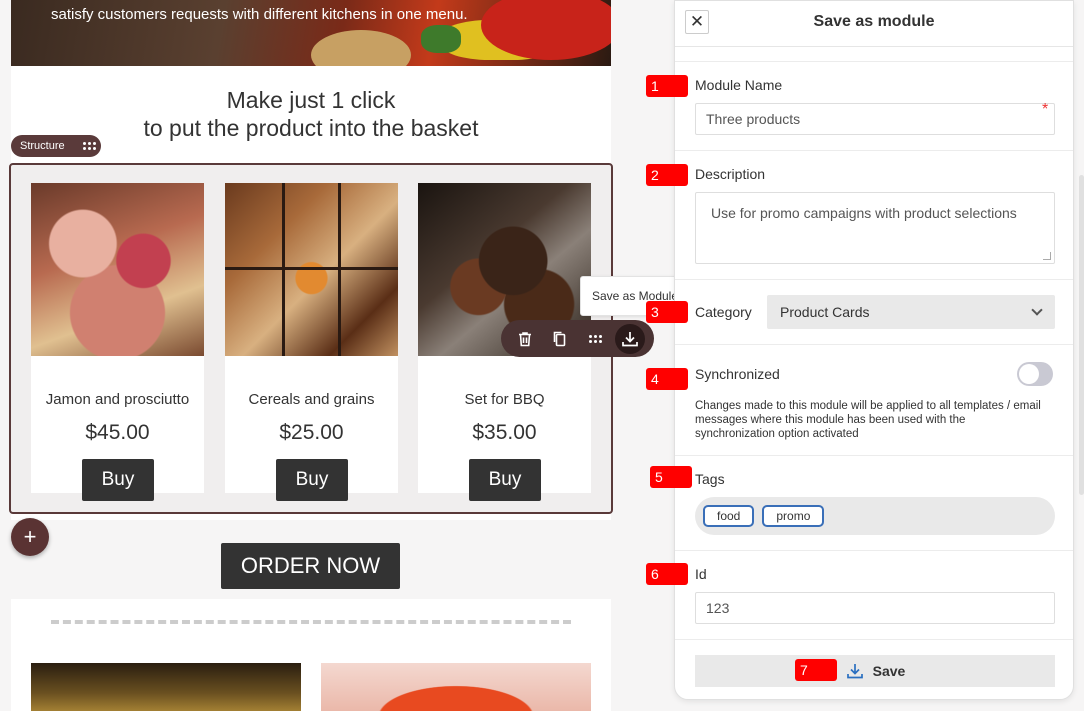 The image size is (1084, 711). I want to click on description-label: Description, so click(730, 174).